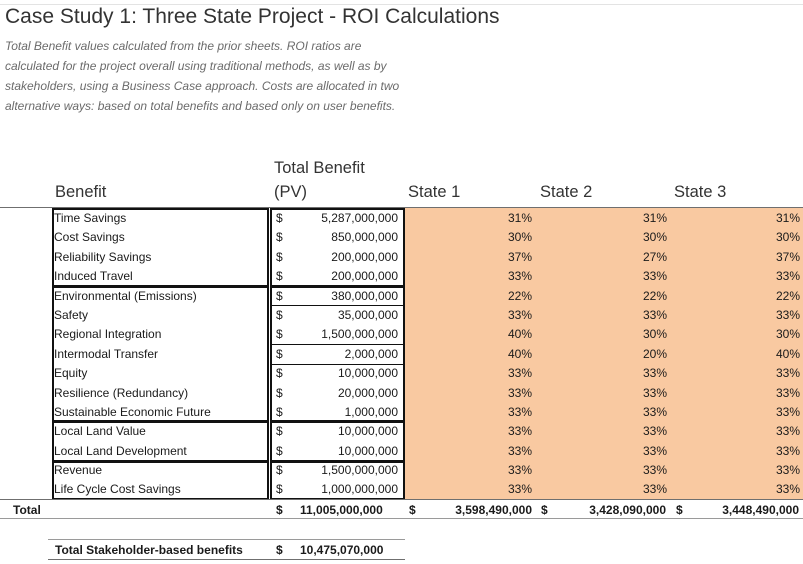 This screenshot has width=803, height=564. I want to click on total-state-3: 3,448,490,000, so click(760, 510).